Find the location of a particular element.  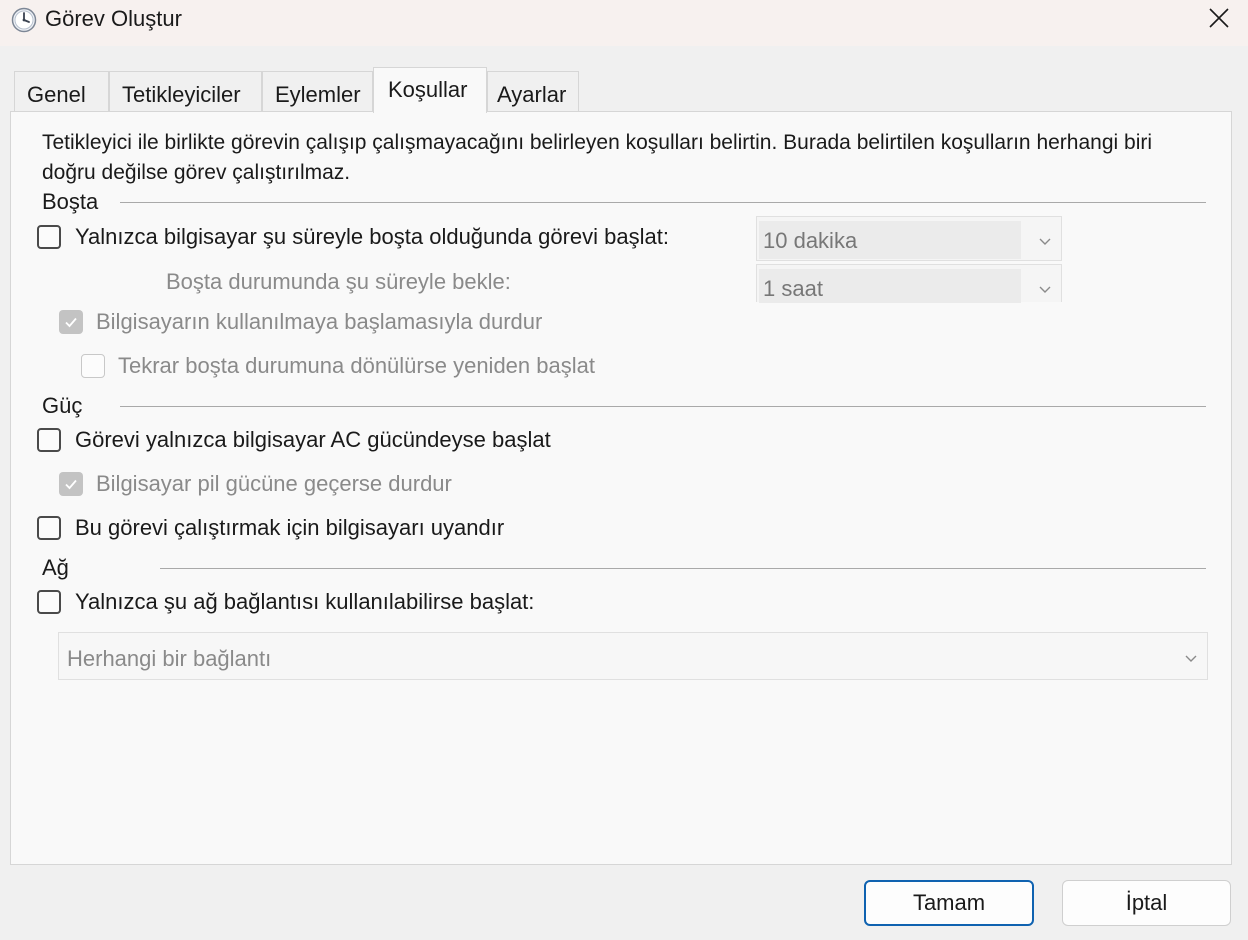

ok-button: Tamam is located at coordinates (949, 903).